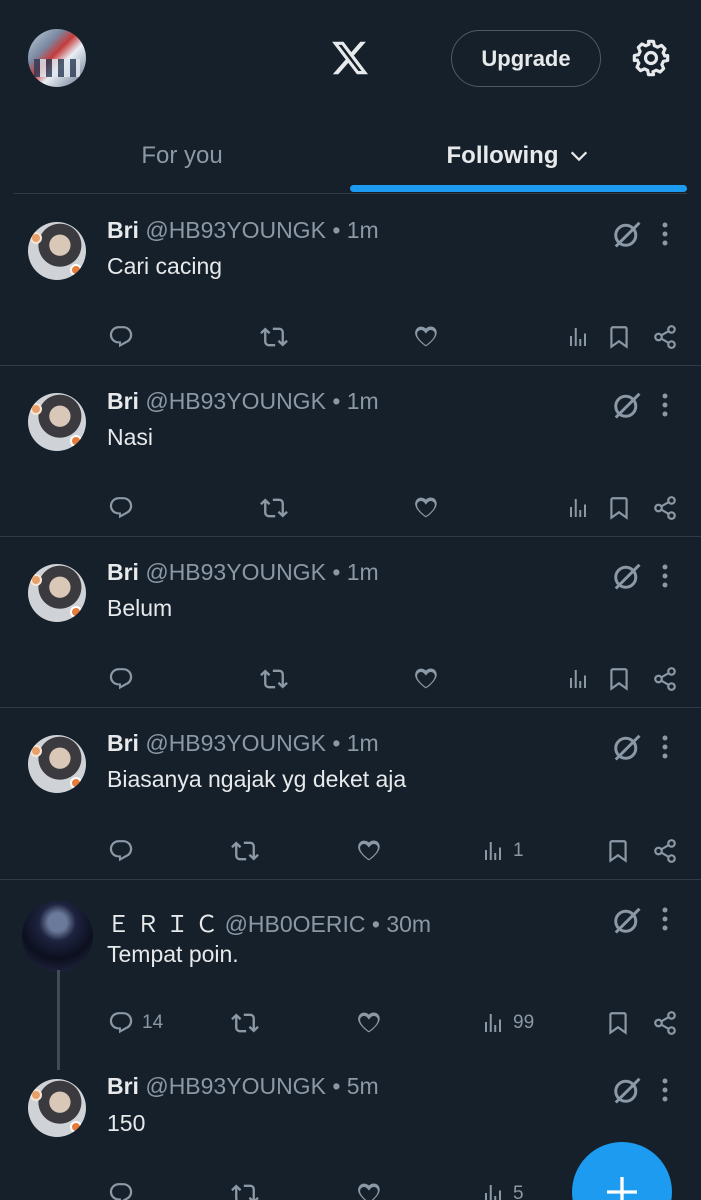 The image size is (701, 1200). I want to click on tweet: Bri @HB93YOUNGK • 1m Belum, so click(350, 622).